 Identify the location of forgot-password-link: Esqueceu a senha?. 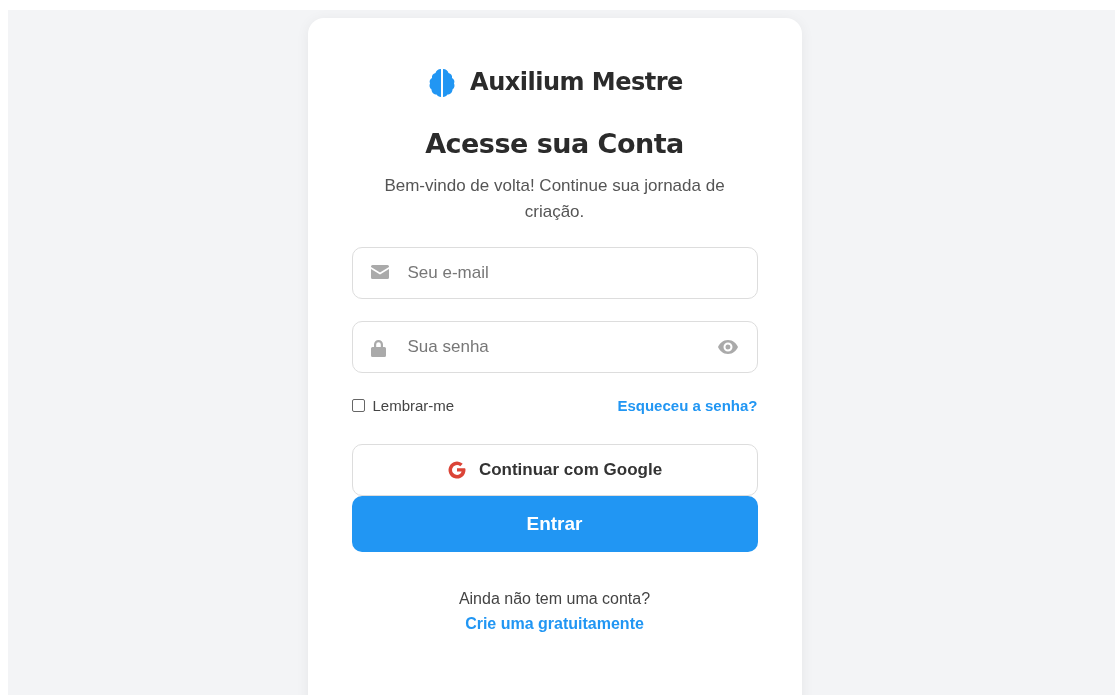
(687, 405).